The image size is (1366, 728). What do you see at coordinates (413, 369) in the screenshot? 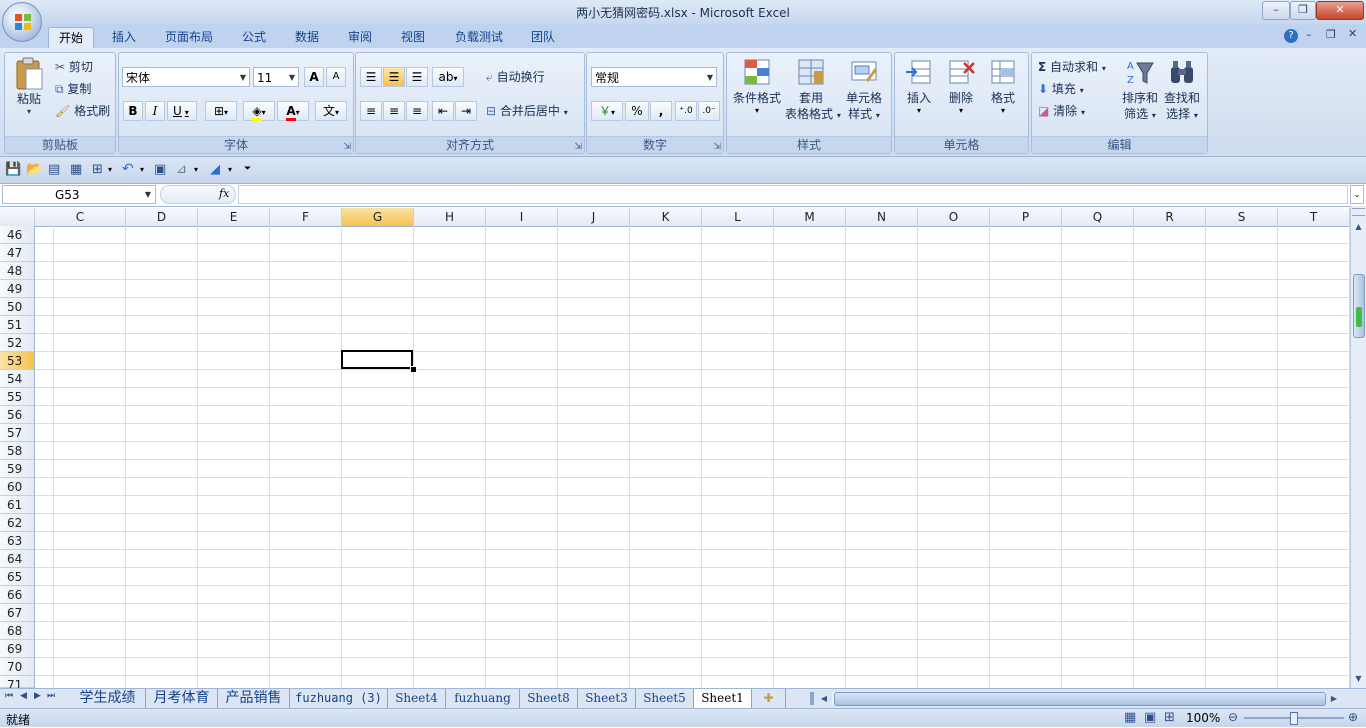
I see `fill-handle` at bounding box center [413, 369].